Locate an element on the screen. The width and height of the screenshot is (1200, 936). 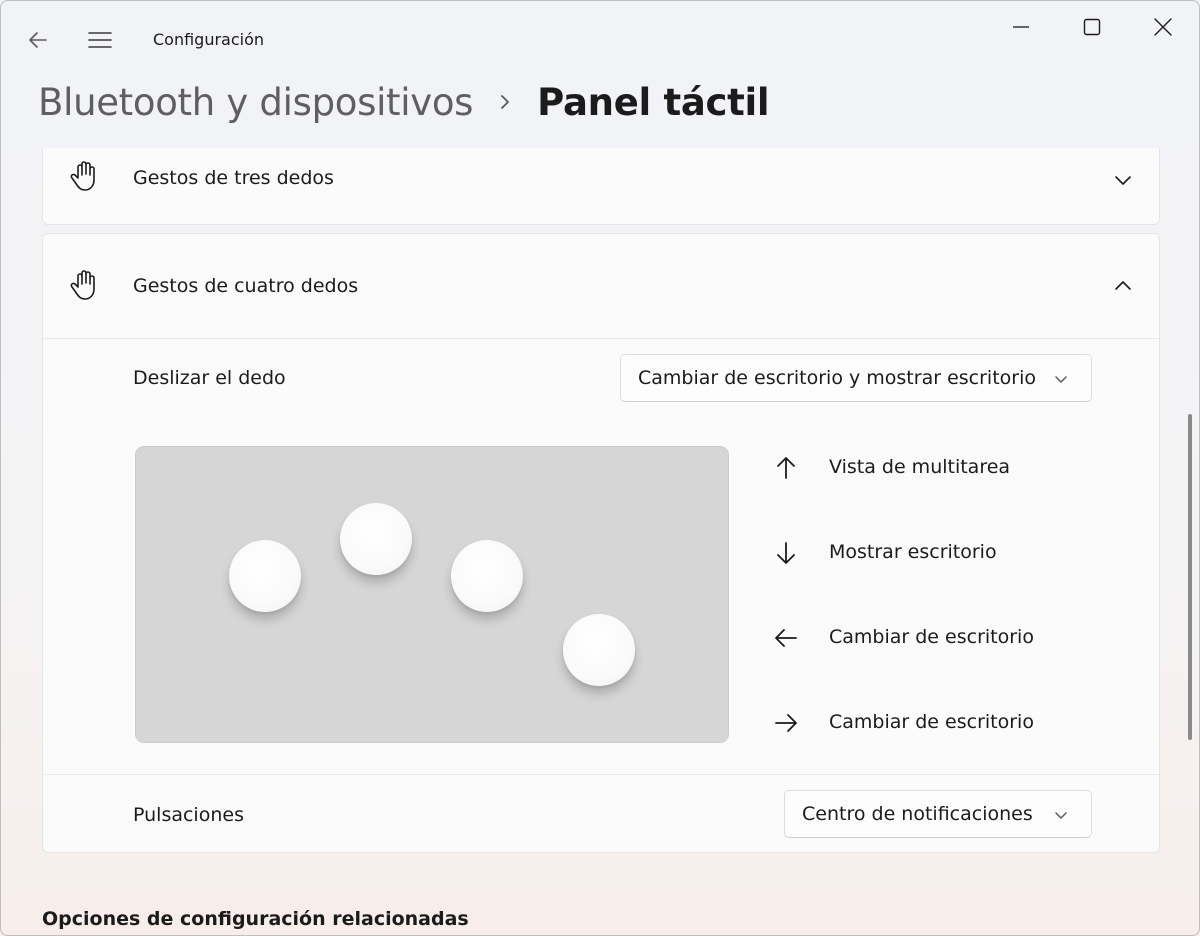
vertical-scrollbar is located at coordinates (1190, 577).